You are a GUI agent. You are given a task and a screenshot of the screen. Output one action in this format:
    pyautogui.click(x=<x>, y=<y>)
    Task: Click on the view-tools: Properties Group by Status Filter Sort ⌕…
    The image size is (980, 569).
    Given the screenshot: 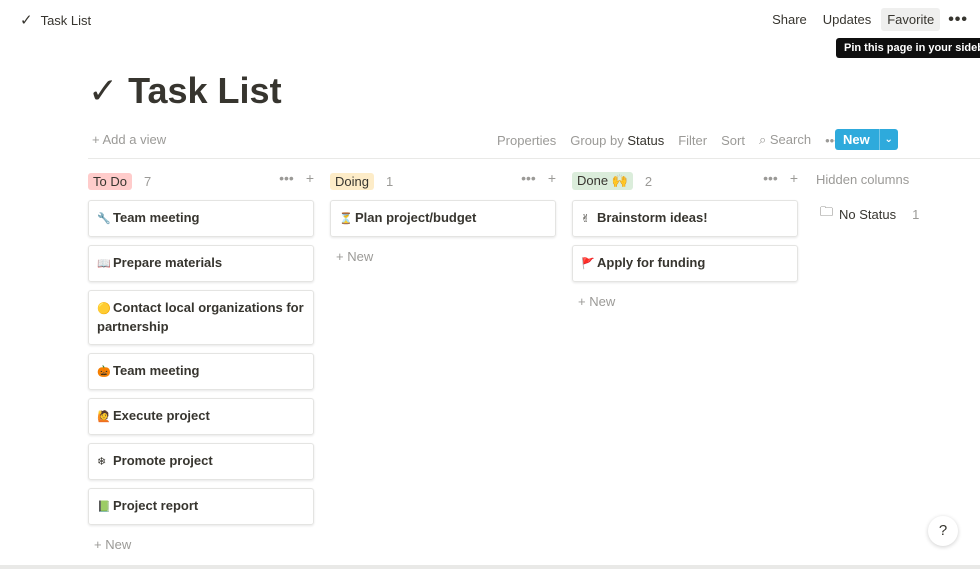 What is the action you would take?
    pyautogui.click(x=668, y=140)
    